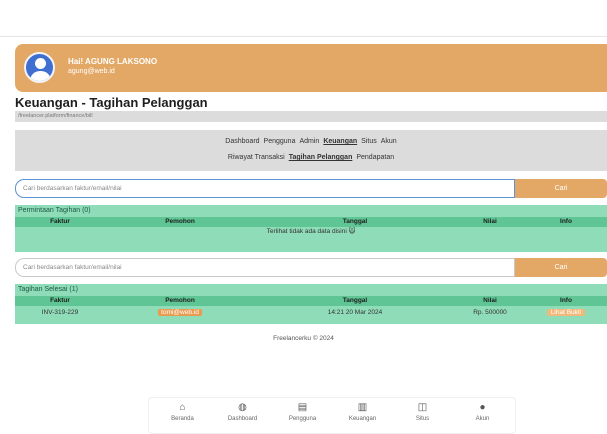 This screenshot has width=607, height=434. Describe the element at coordinates (490, 312) in the screenshot. I see `cell-nilai: Rp. 500000` at that location.